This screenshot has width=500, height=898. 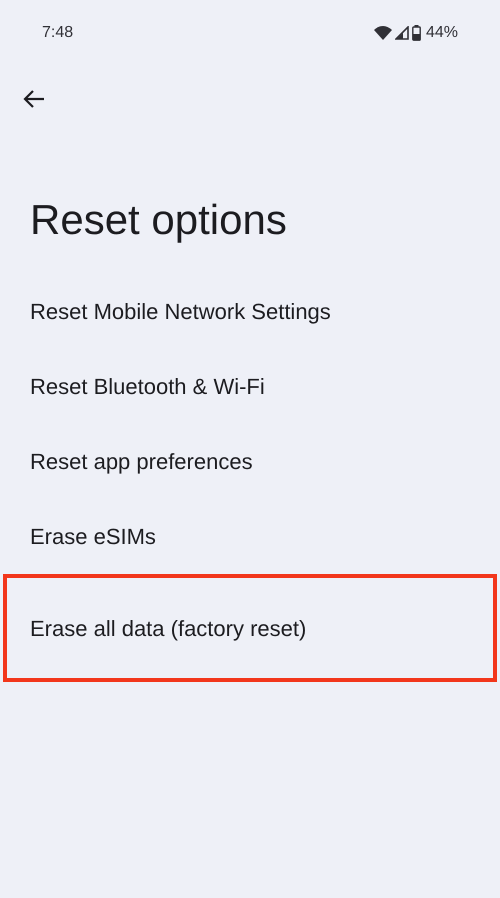 I want to click on battery-percent: 44%, so click(x=442, y=33).